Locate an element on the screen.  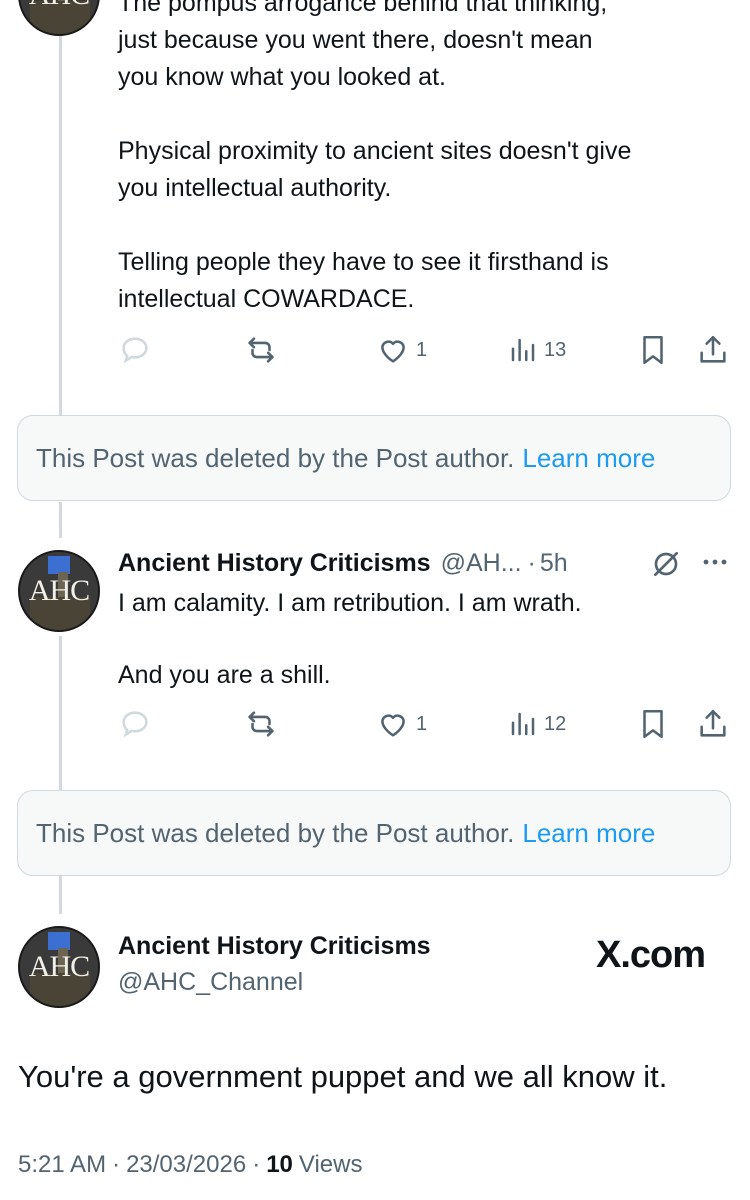
grok-button is located at coordinates (666, 564).